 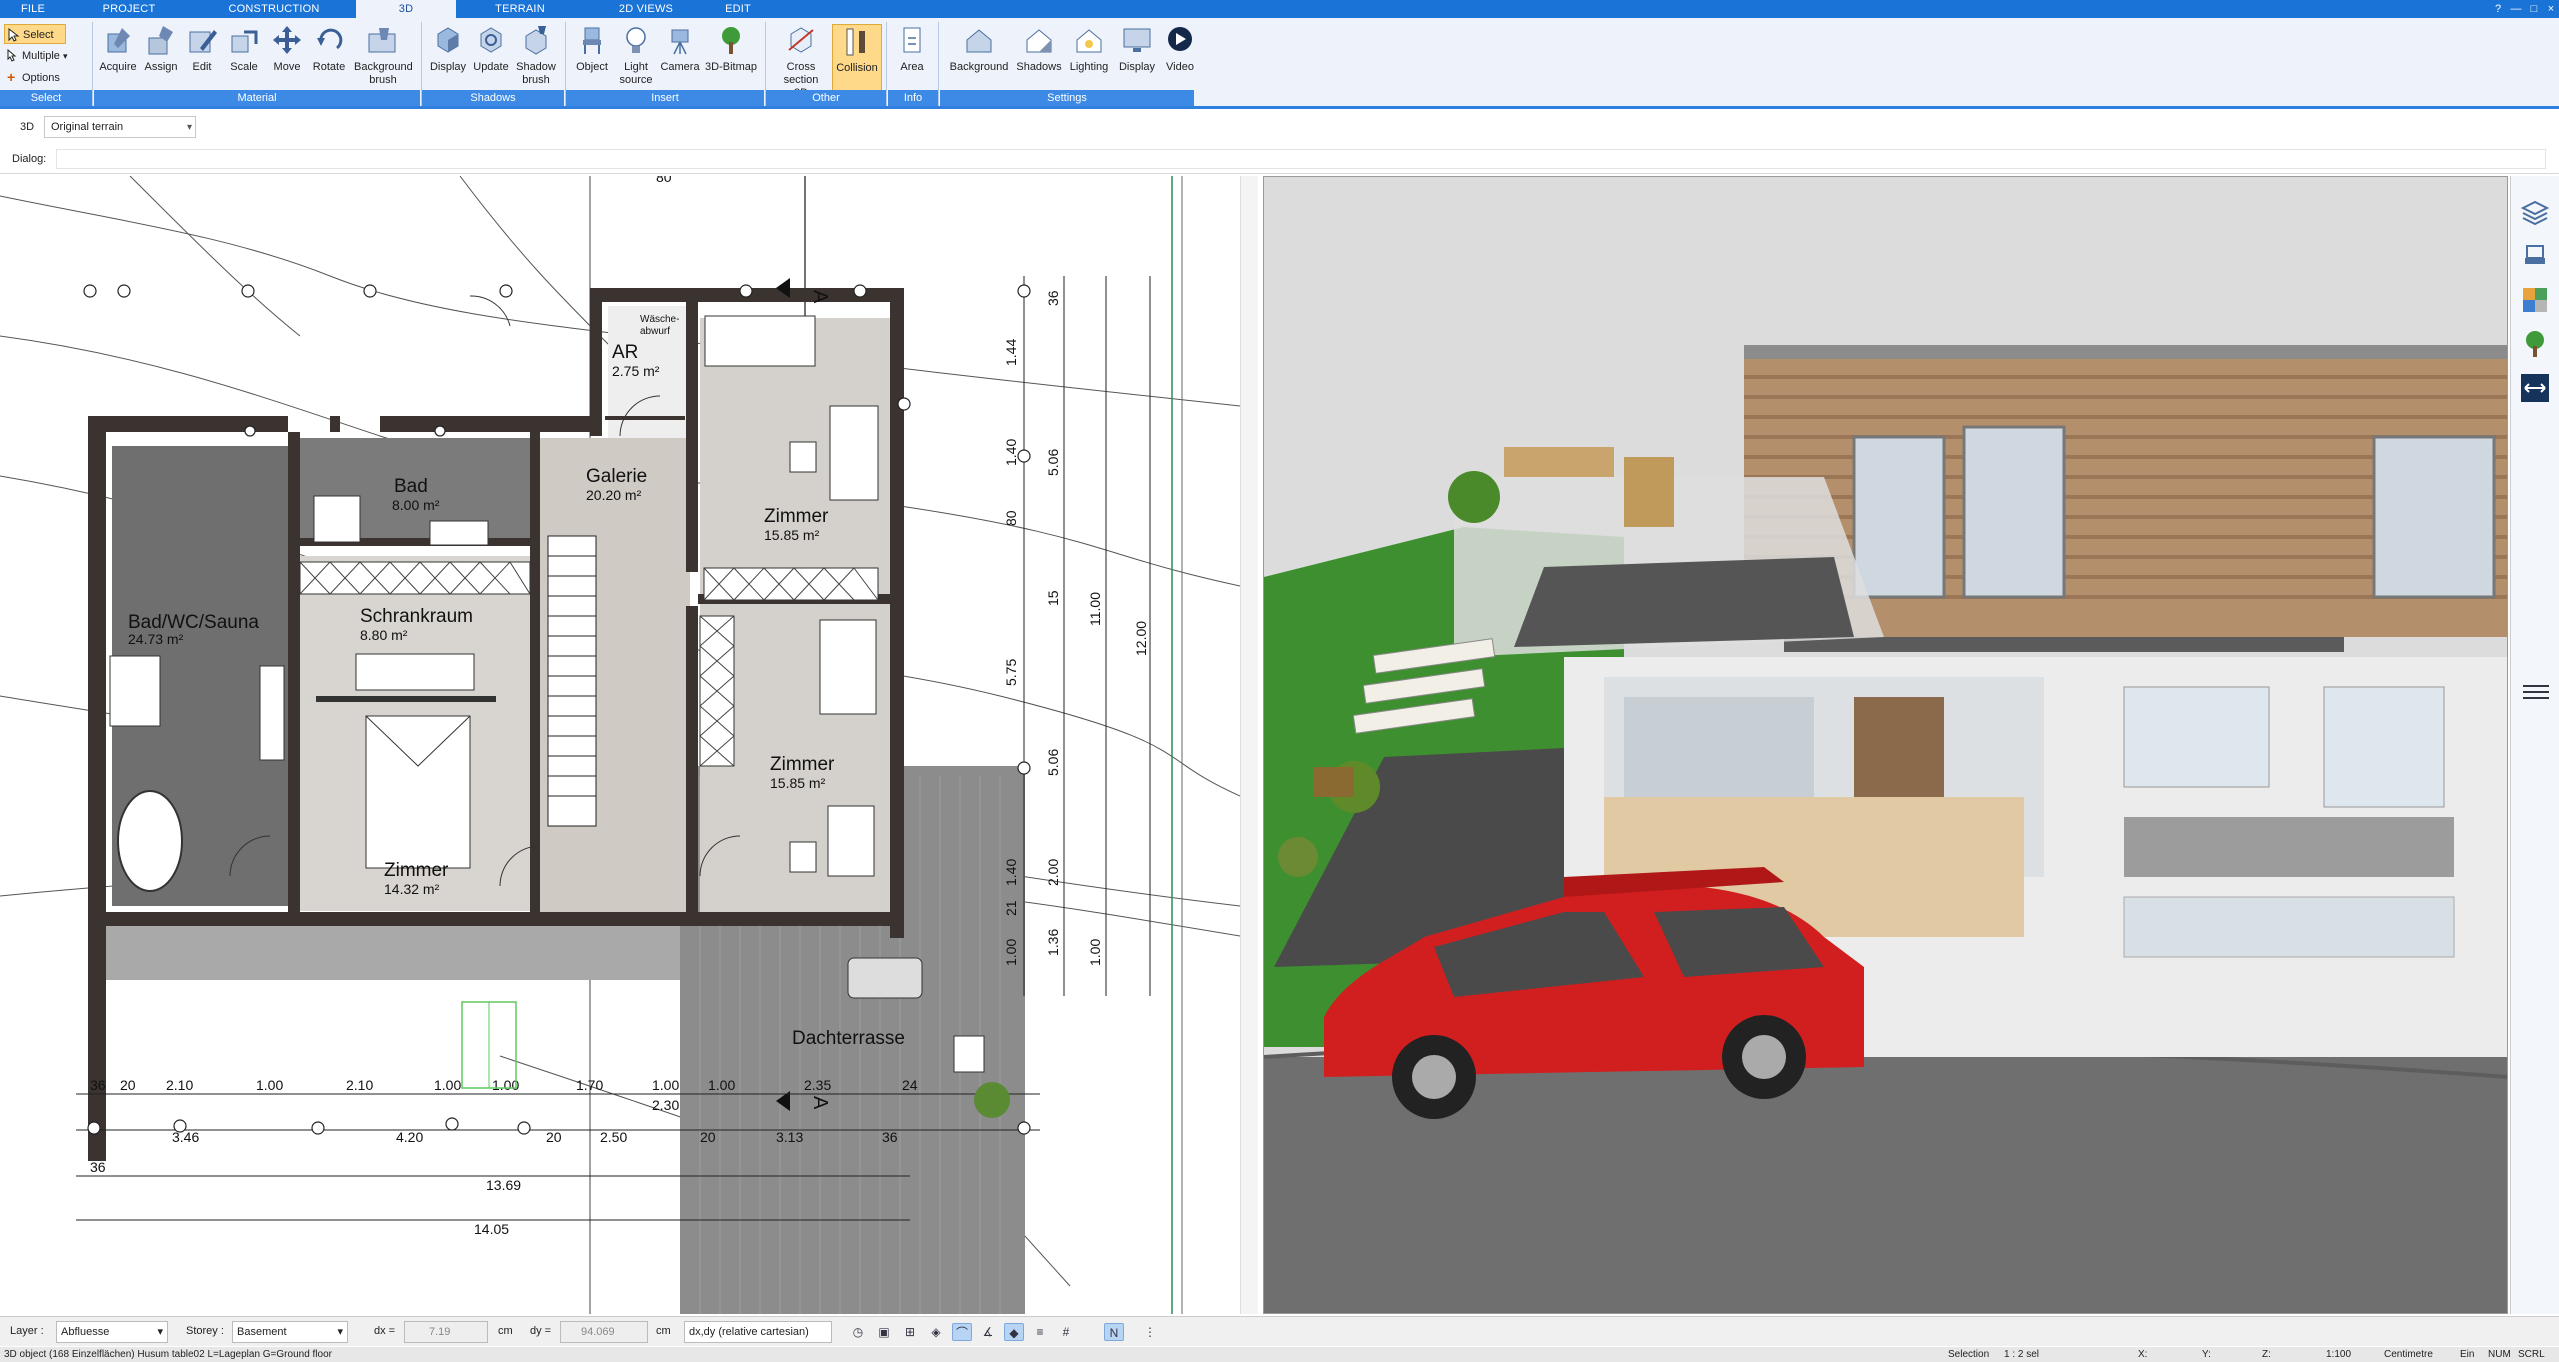 I want to click on terrain-select: Original terrain ▾, so click(x=120, y=127).